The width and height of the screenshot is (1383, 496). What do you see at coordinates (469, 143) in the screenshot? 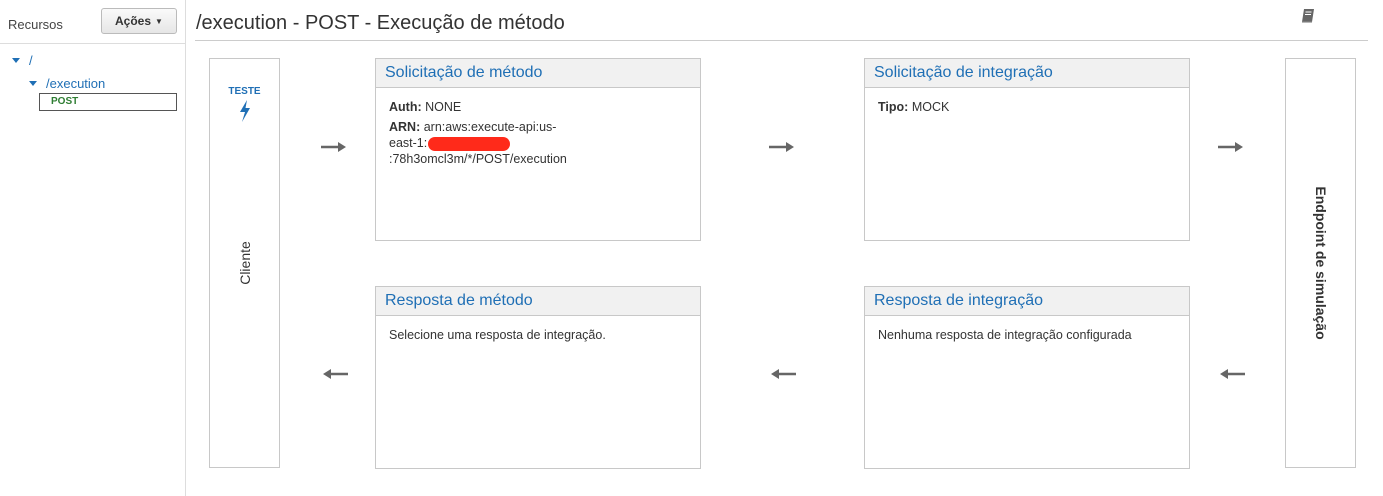
I see `redaction-mark` at bounding box center [469, 143].